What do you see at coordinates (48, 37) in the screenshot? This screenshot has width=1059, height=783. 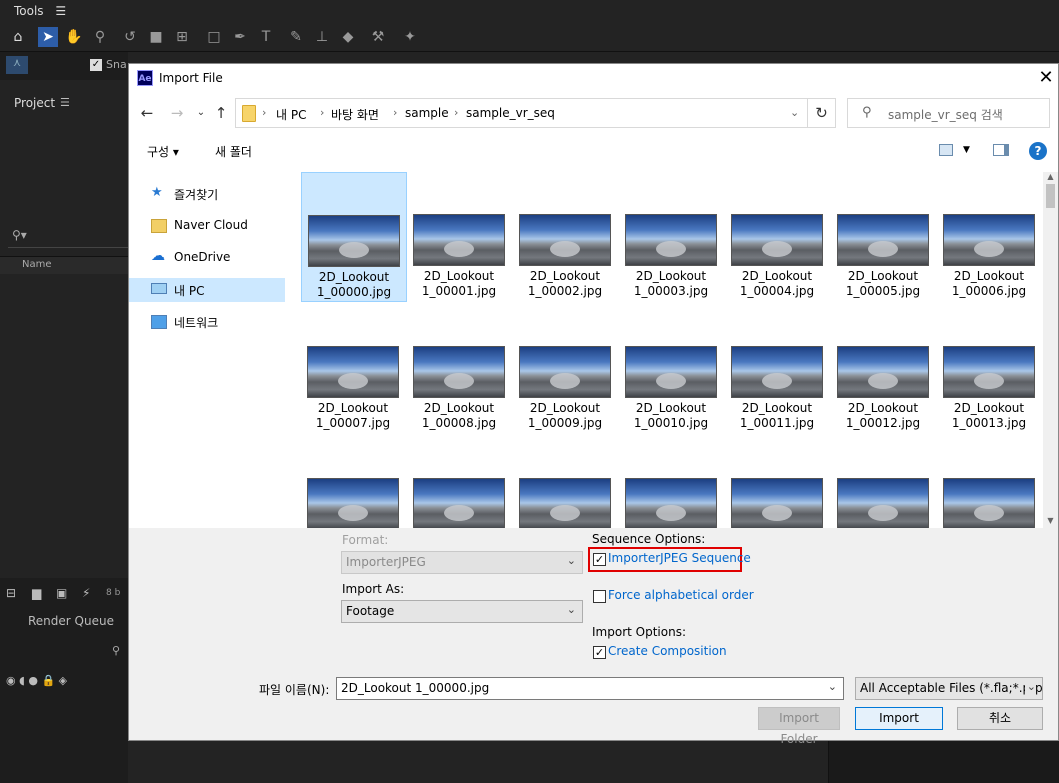 I see `selection-tool-icon: ➤` at bounding box center [48, 37].